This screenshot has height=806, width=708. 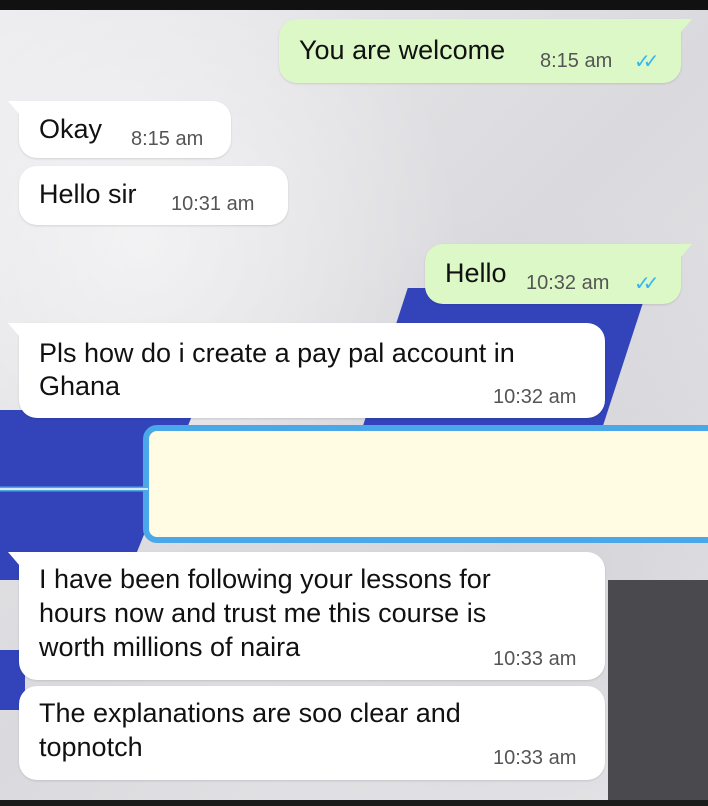 I want to click on message-text: Hello, so click(x=476, y=273).